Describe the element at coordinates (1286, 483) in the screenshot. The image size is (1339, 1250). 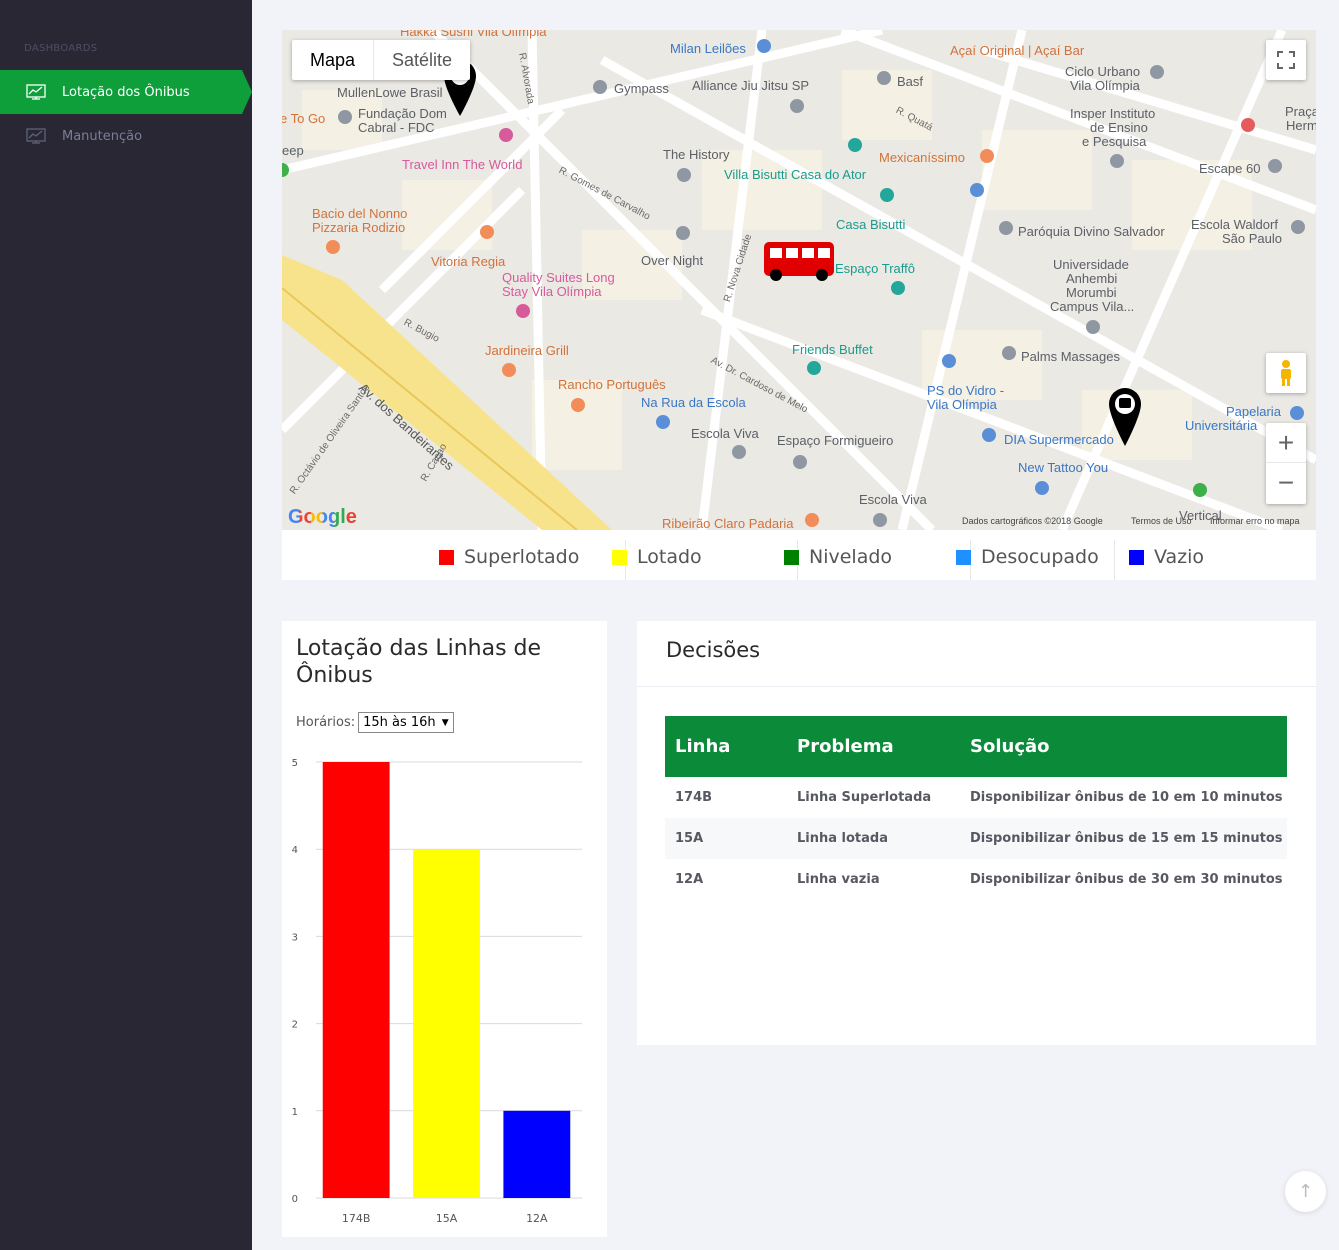
I see `zoom-out-button: −` at that location.